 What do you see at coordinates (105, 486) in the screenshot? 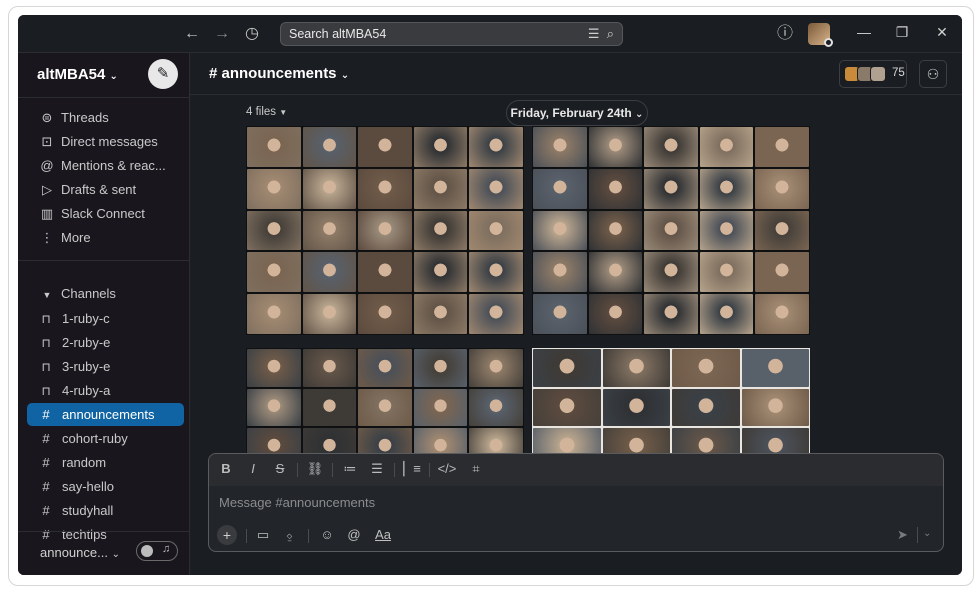
I see `channel-item: # say-hello` at bounding box center [105, 486].